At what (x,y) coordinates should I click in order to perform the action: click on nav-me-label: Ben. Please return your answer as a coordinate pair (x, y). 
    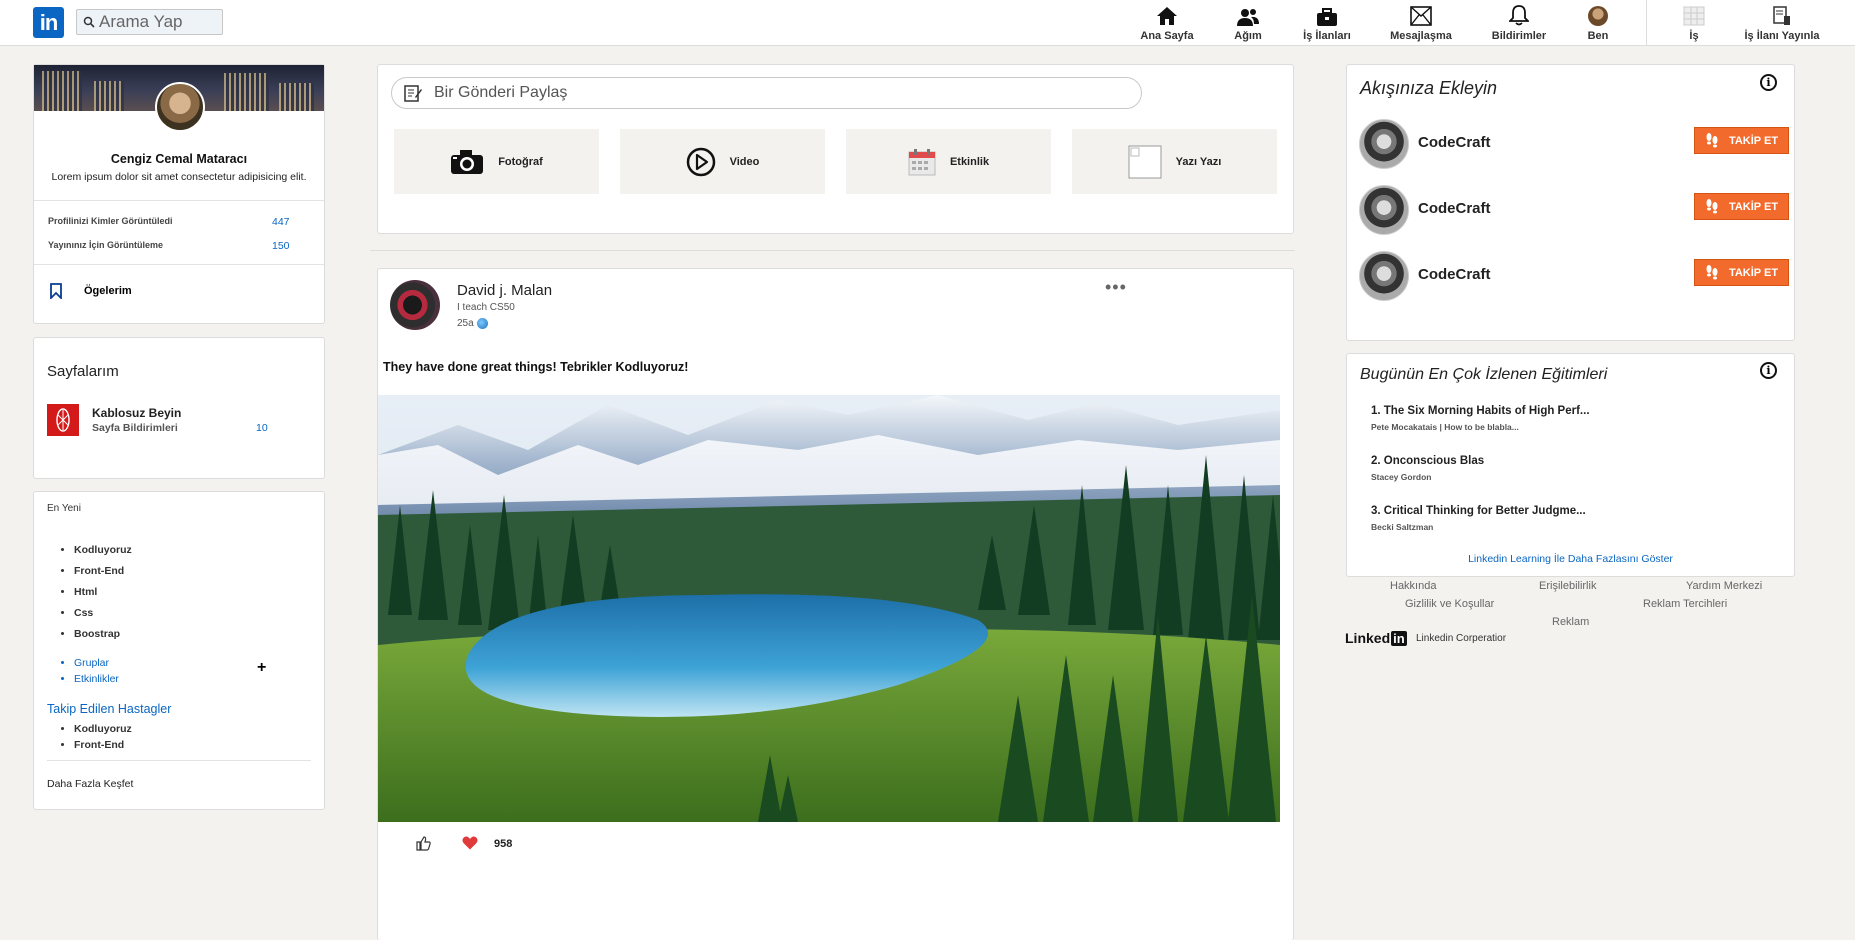
    Looking at the image, I should click on (1598, 36).